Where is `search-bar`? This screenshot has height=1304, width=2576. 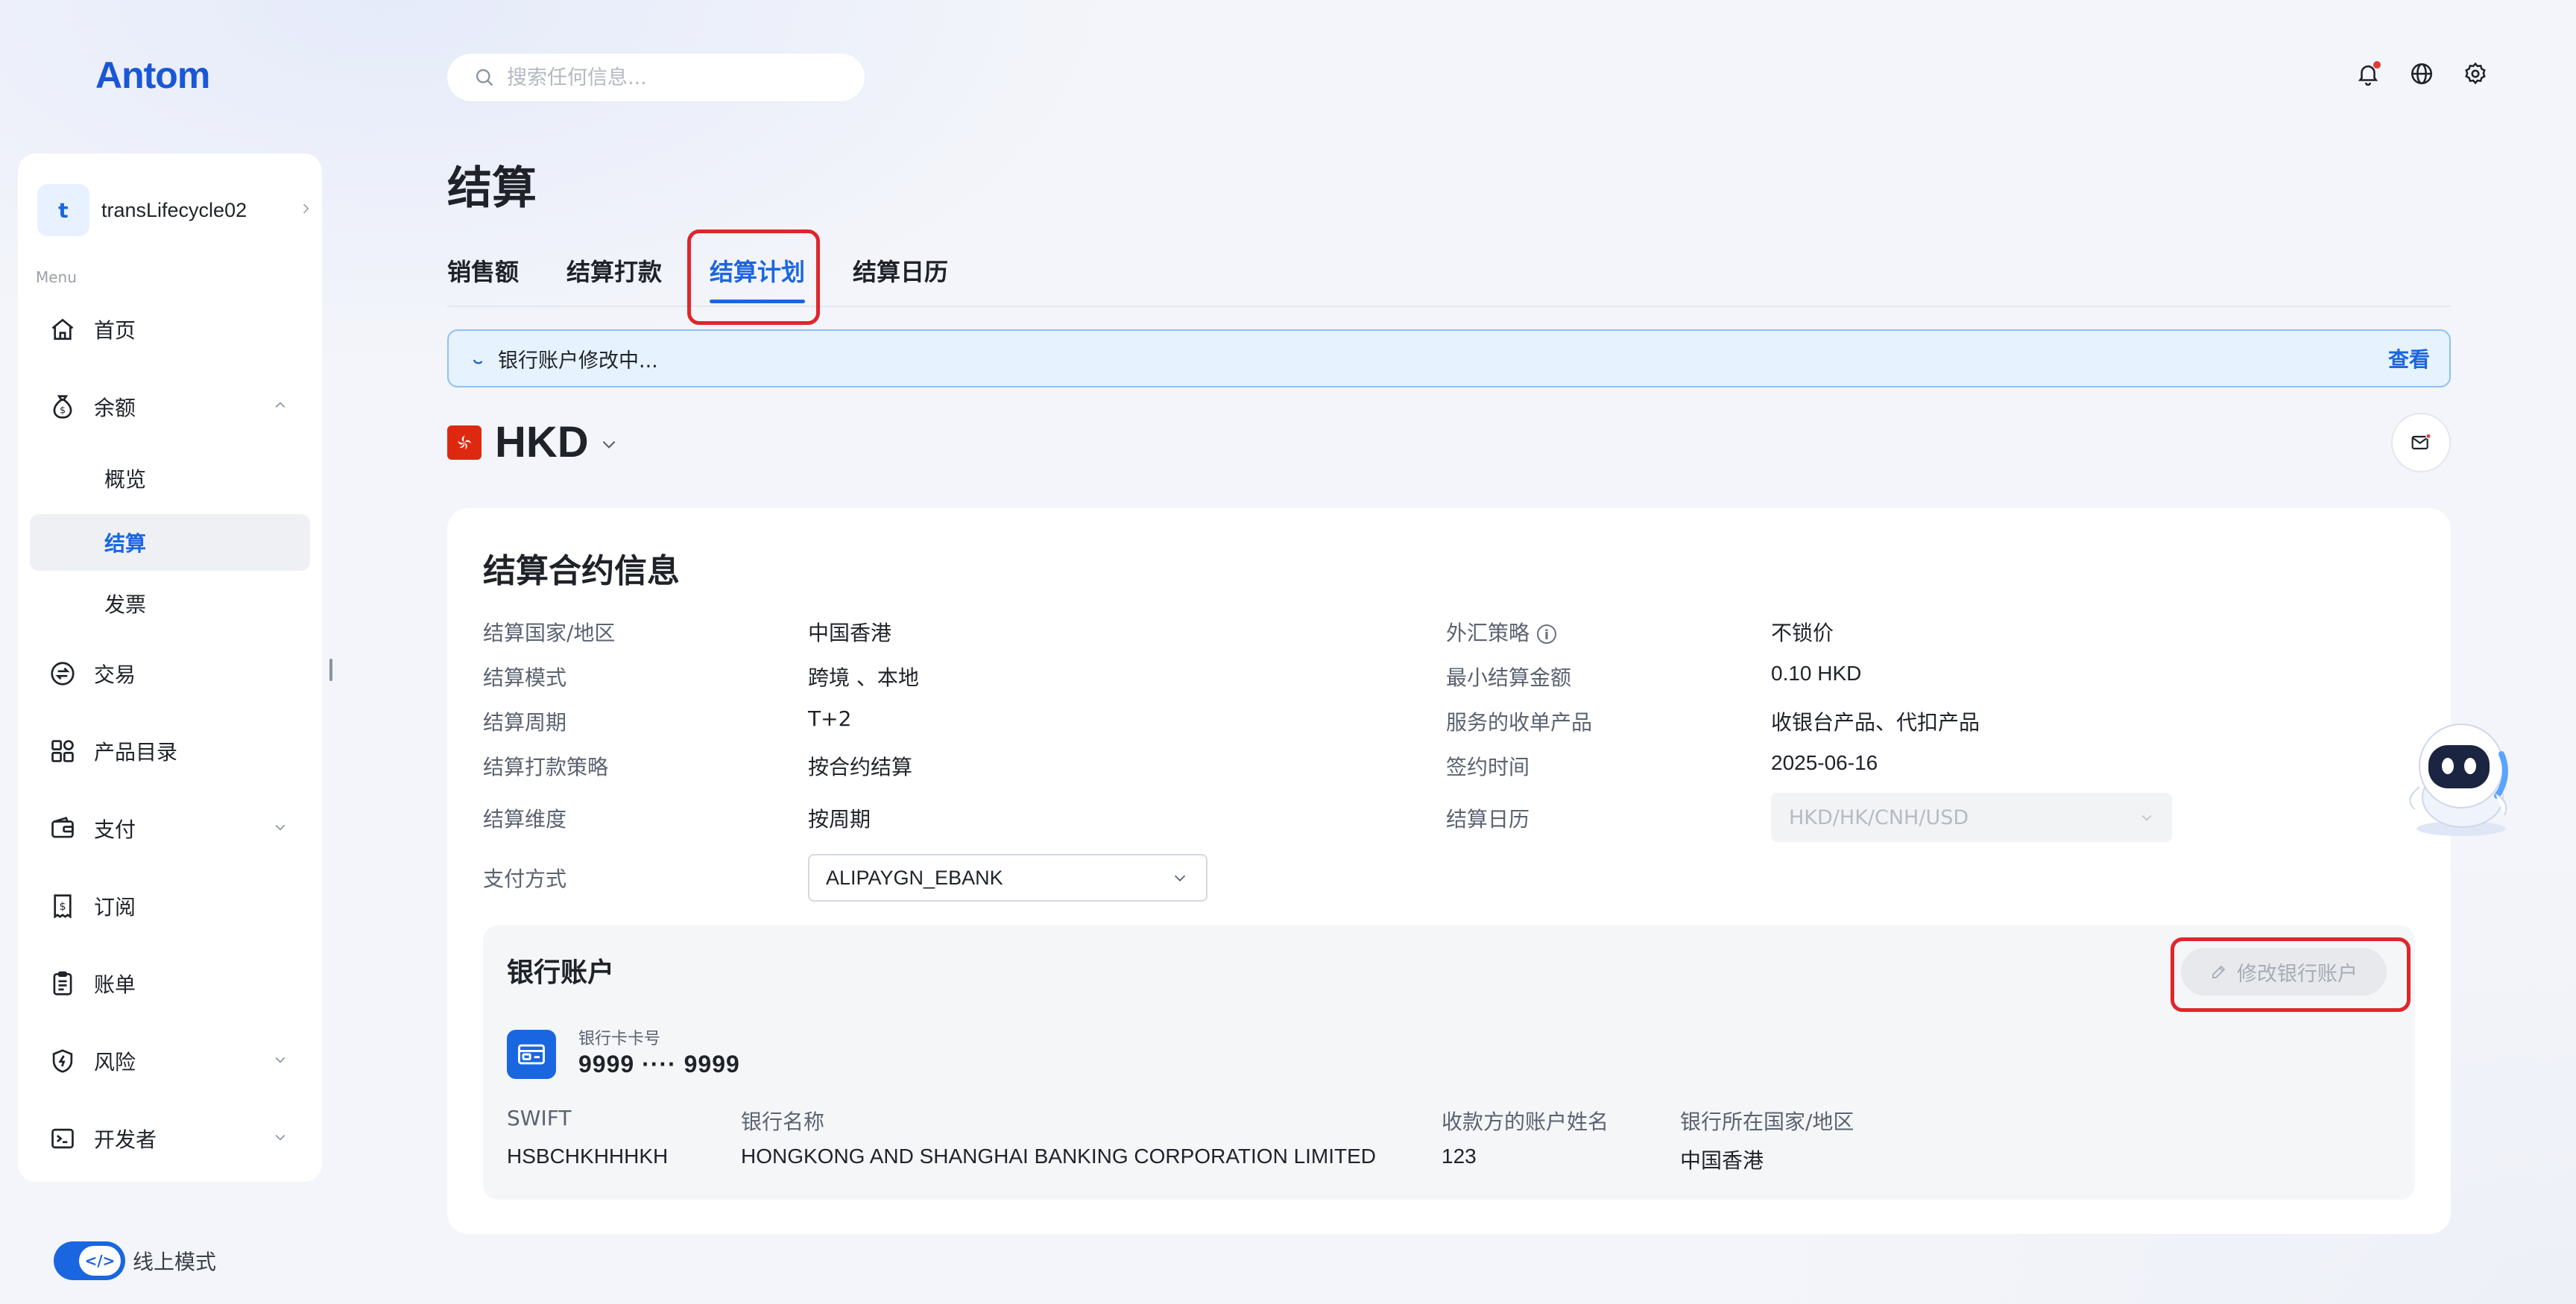
search-bar is located at coordinates (656, 77).